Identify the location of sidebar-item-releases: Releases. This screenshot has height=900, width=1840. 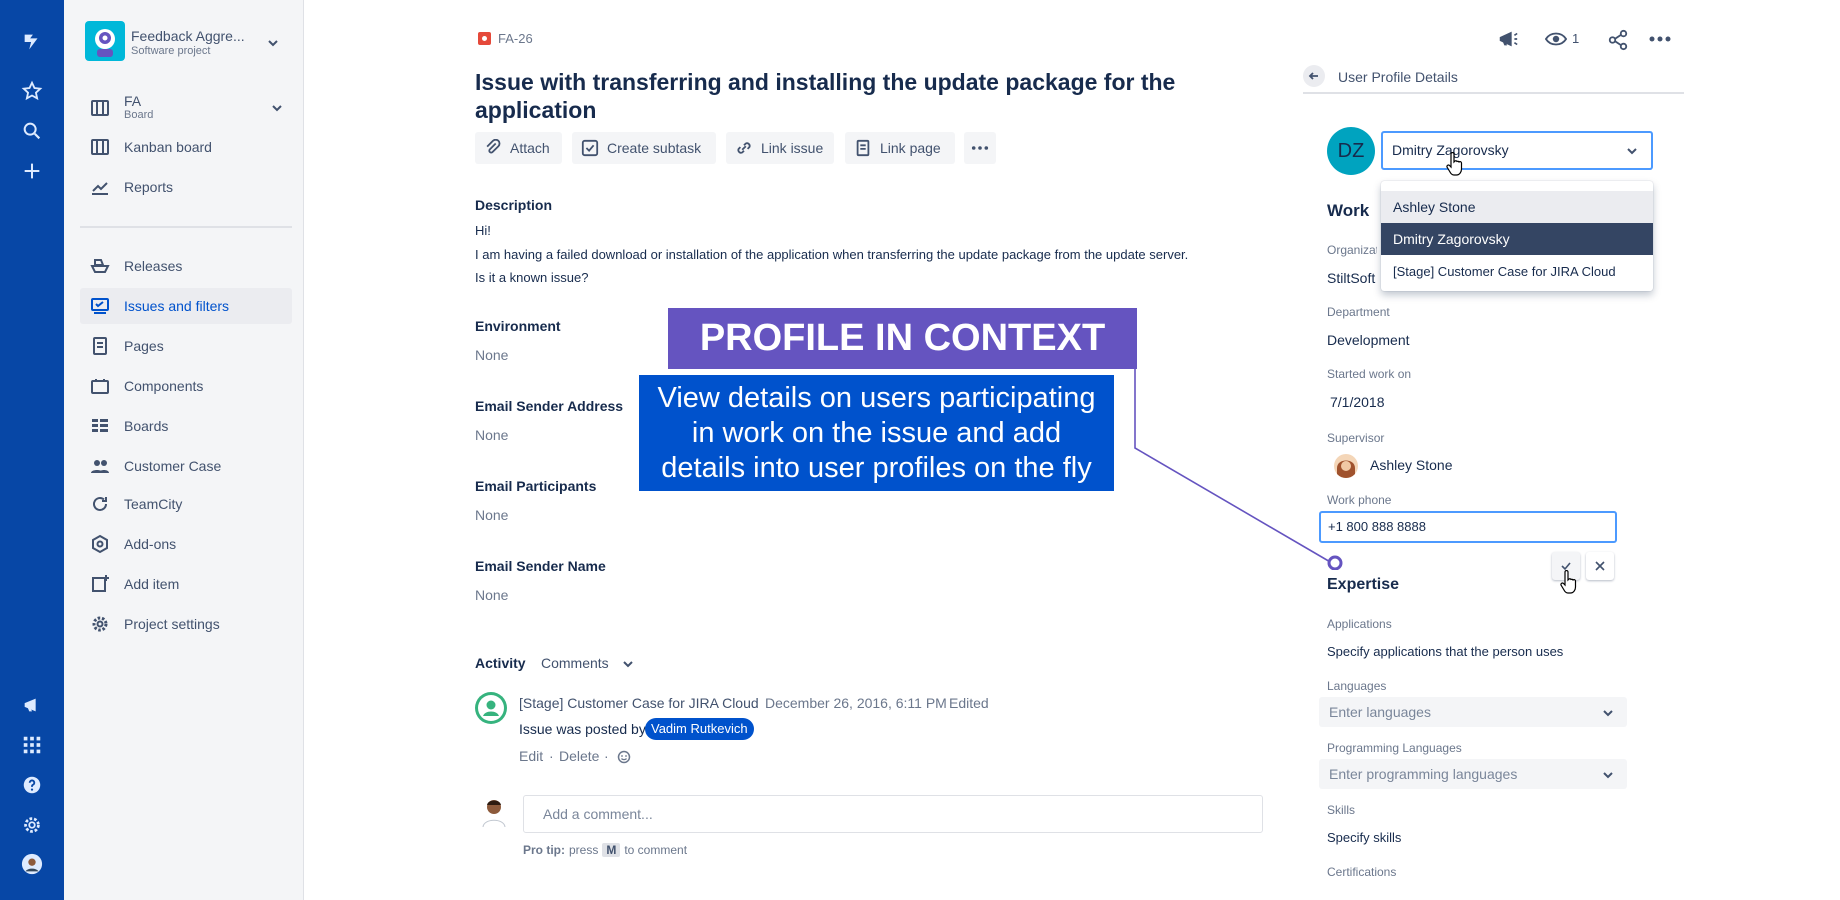
(186, 266).